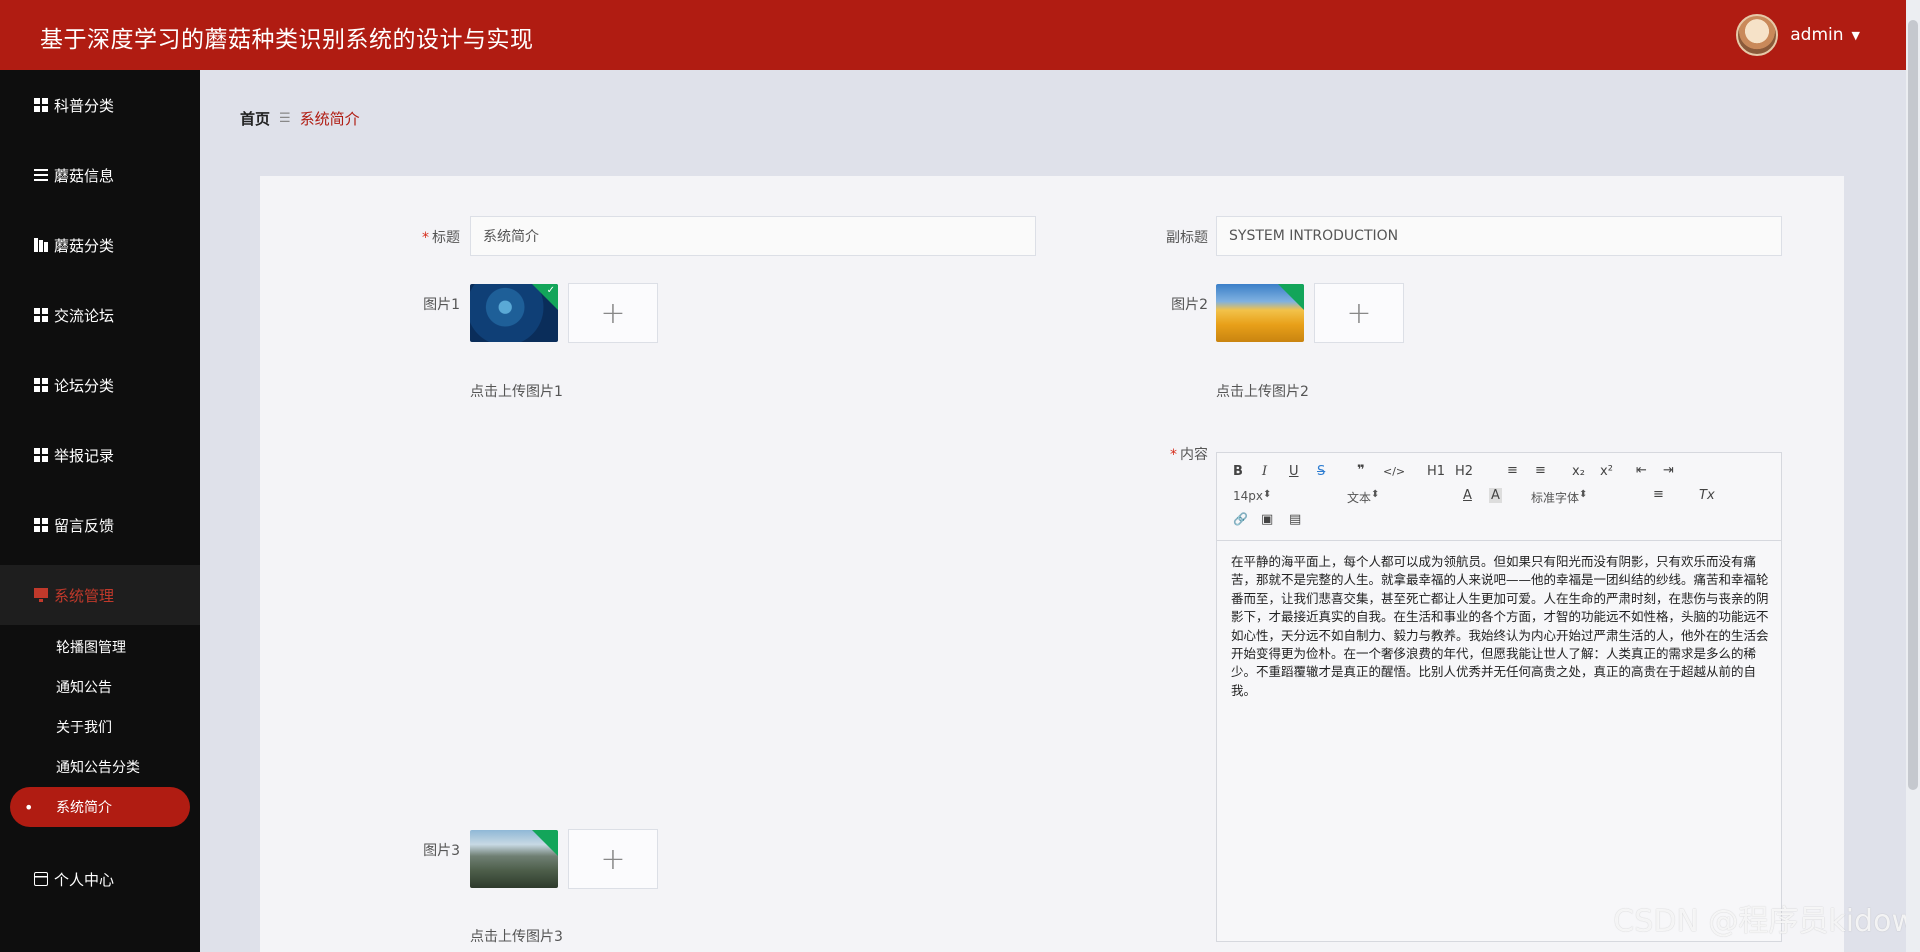 This screenshot has width=1920, height=952. Describe the element at coordinates (1658, 494) in the screenshot. I see `align-icon: ≡` at that location.